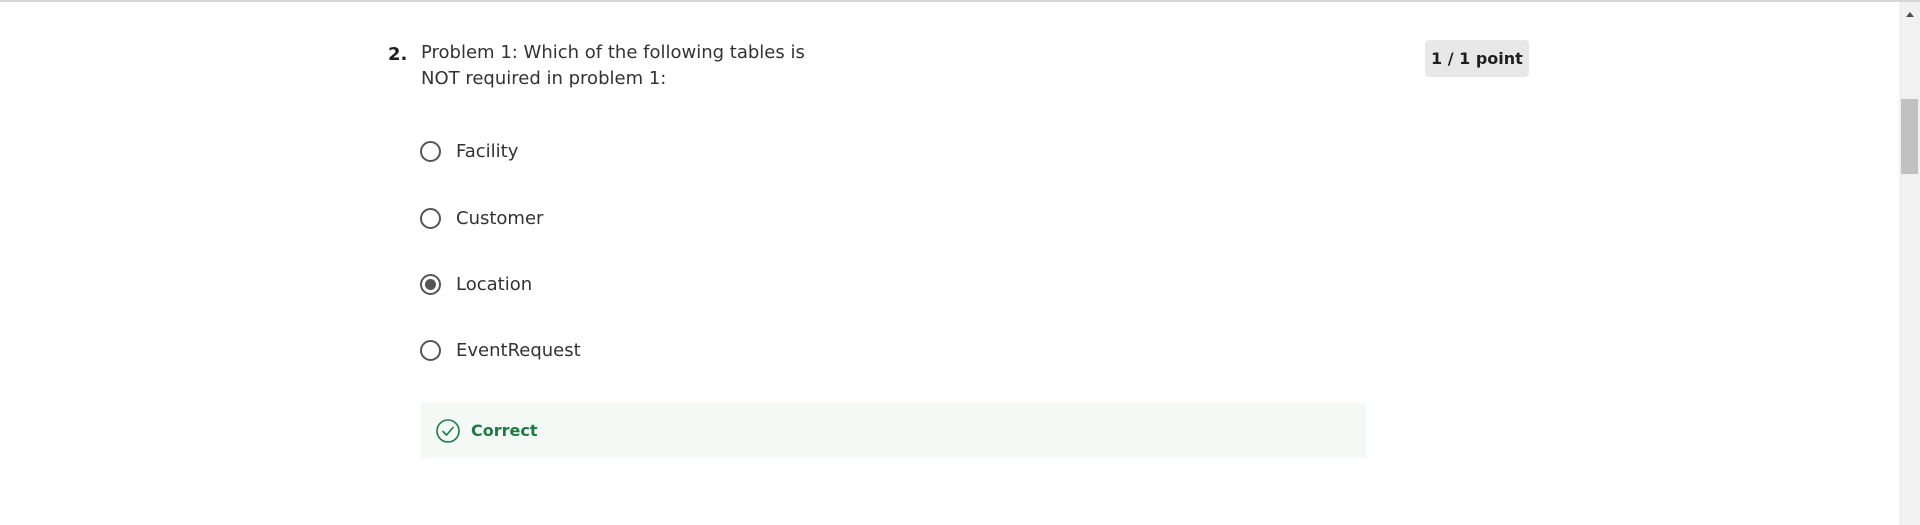  What do you see at coordinates (448, 431) in the screenshot?
I see `check-circle-icon` at bounding box center [448, 431].